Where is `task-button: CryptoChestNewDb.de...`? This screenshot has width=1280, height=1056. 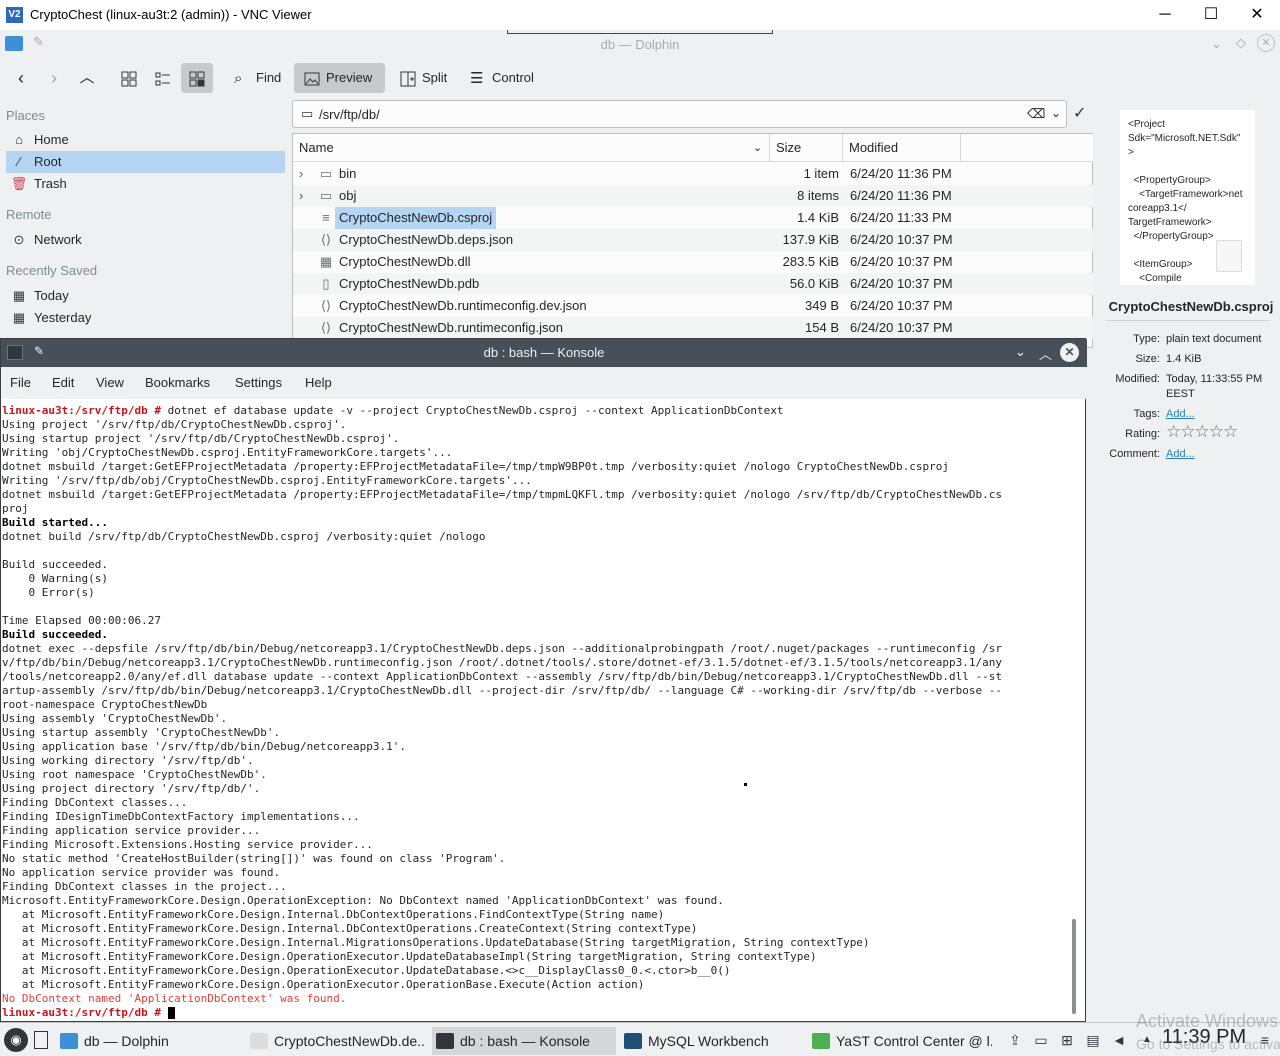 task-button: CryptoChestNewDb.de... is located at coordinates (336, 1041).